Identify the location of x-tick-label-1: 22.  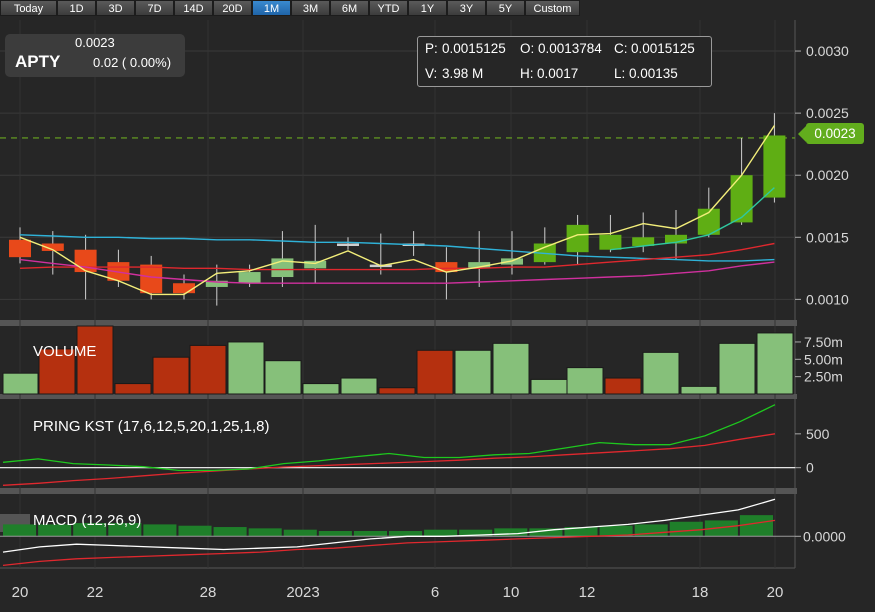
(95, 592).